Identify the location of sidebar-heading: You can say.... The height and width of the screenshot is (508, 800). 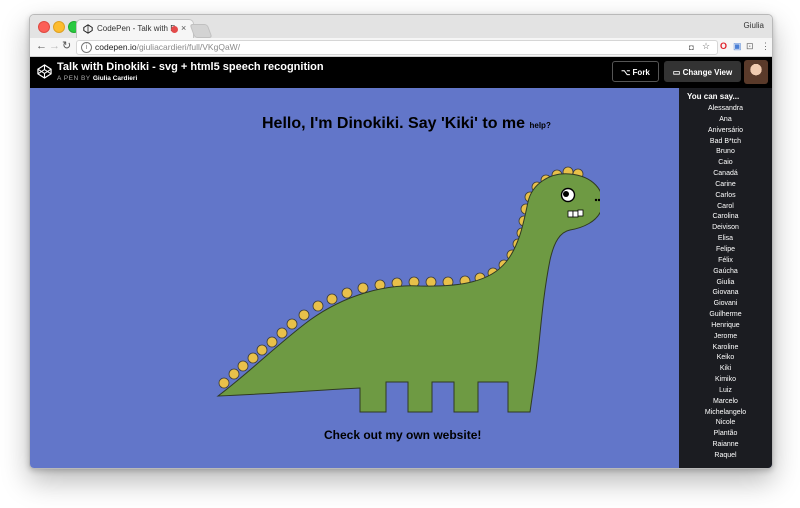
(713, 96).